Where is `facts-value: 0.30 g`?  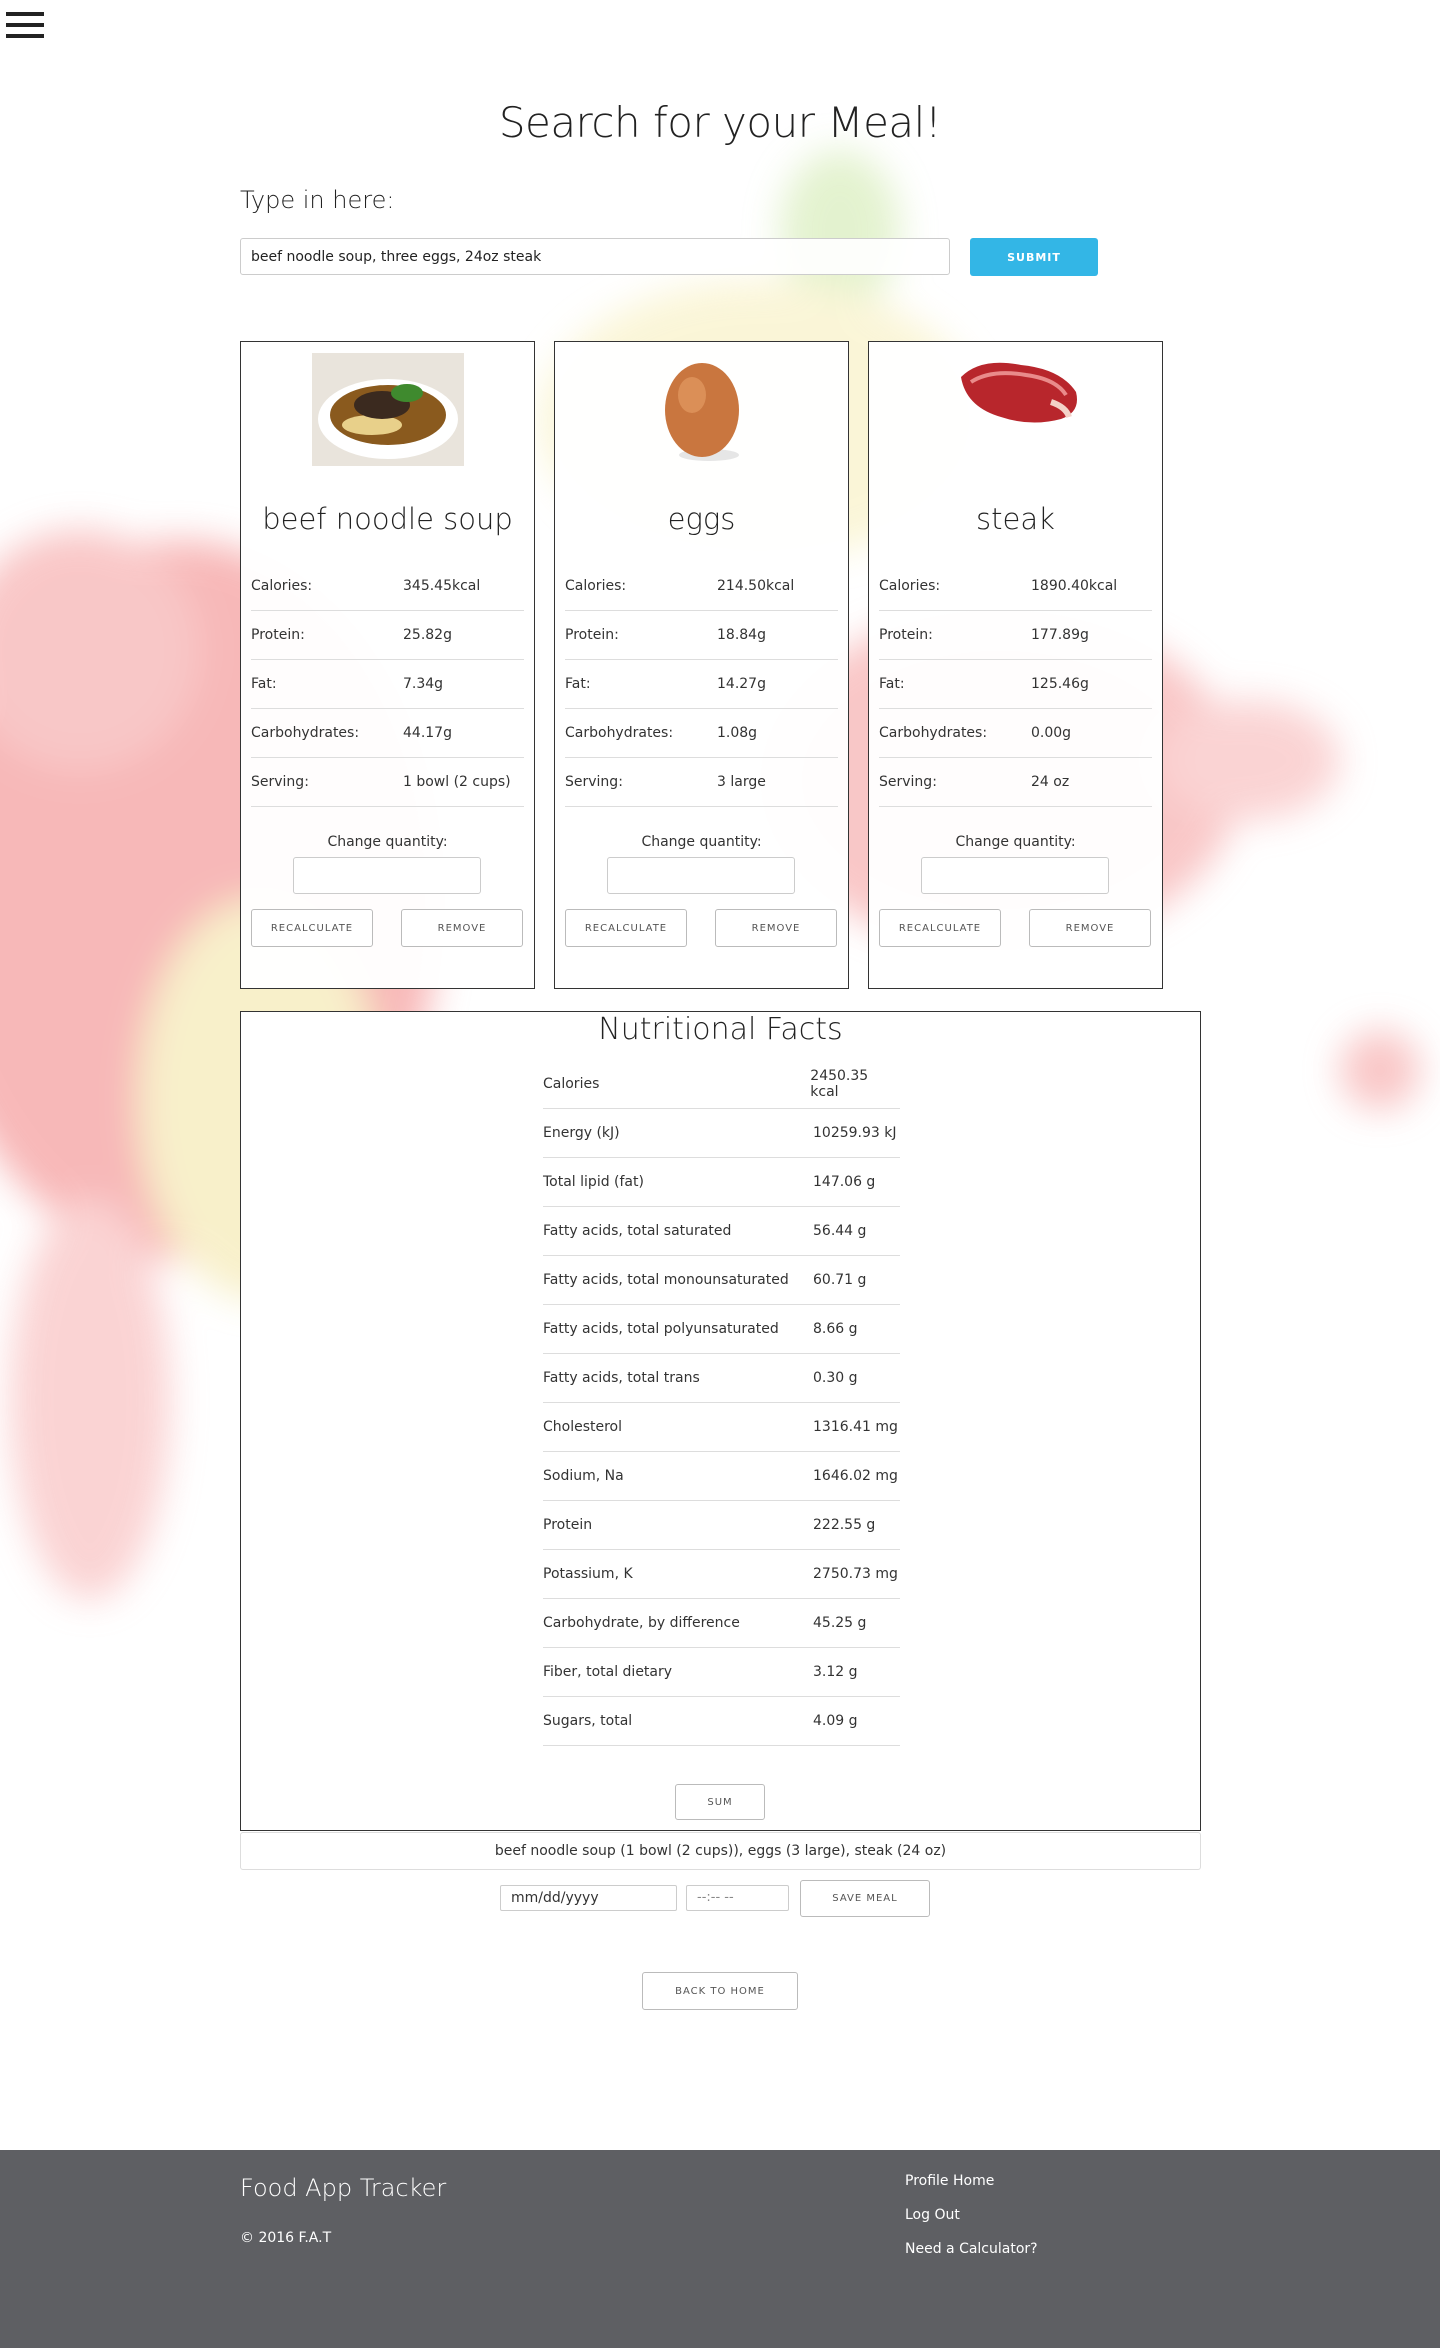
facts-value: 0.30 g is located at coordinates (835, 1378).